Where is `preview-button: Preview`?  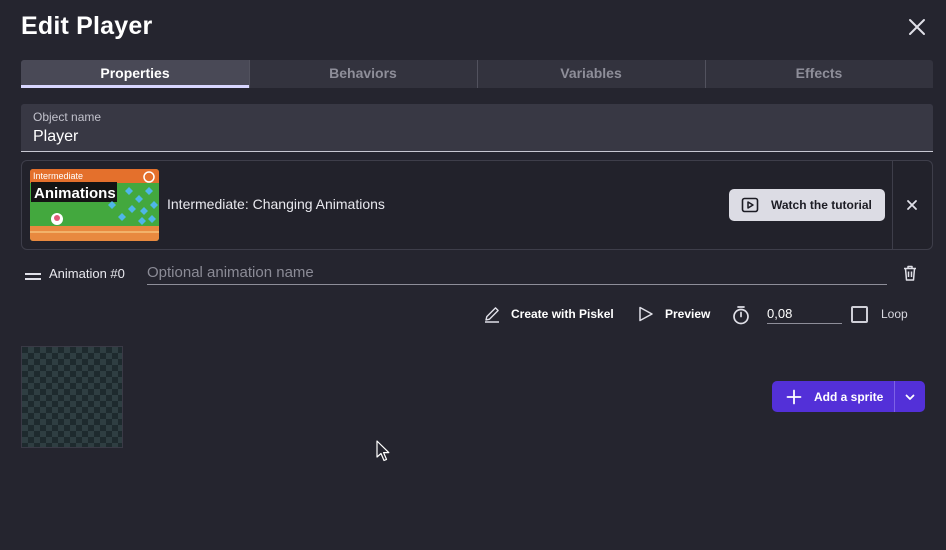
preview-button: Preview is located at coordinates (676, 314).